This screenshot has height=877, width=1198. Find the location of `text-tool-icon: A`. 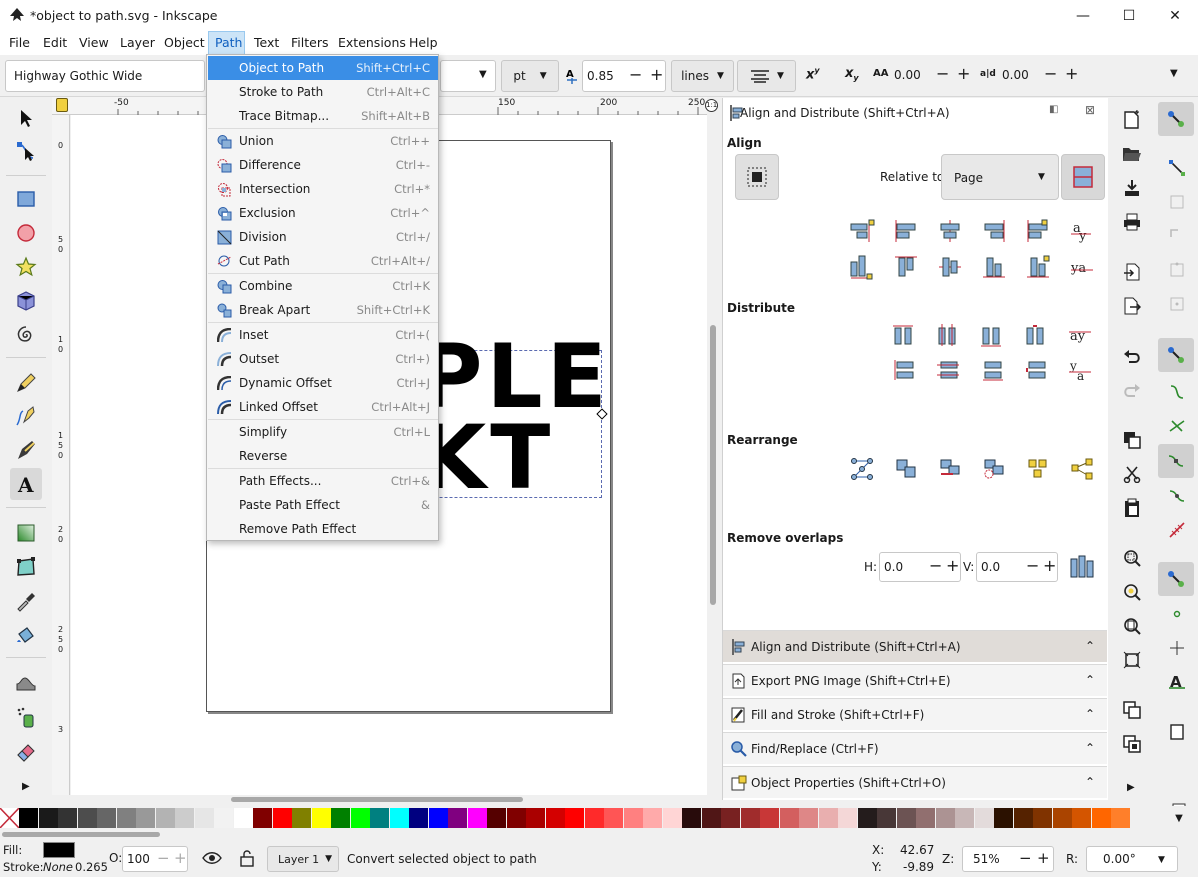

text-tool-icon: A is located at coordinates (26, 484).